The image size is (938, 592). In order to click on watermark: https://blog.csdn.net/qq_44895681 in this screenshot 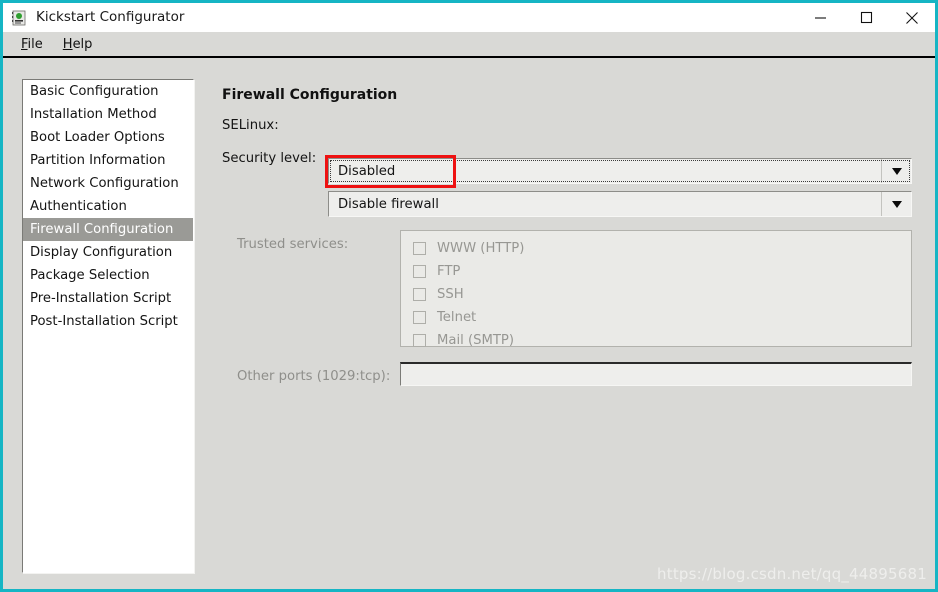, I will do `click(792, 574)`.